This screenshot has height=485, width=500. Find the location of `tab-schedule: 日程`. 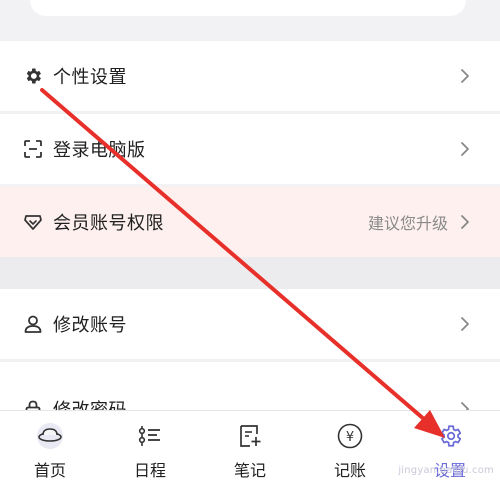

tab-schedule: 日程 is located at coordinates (150, 448).